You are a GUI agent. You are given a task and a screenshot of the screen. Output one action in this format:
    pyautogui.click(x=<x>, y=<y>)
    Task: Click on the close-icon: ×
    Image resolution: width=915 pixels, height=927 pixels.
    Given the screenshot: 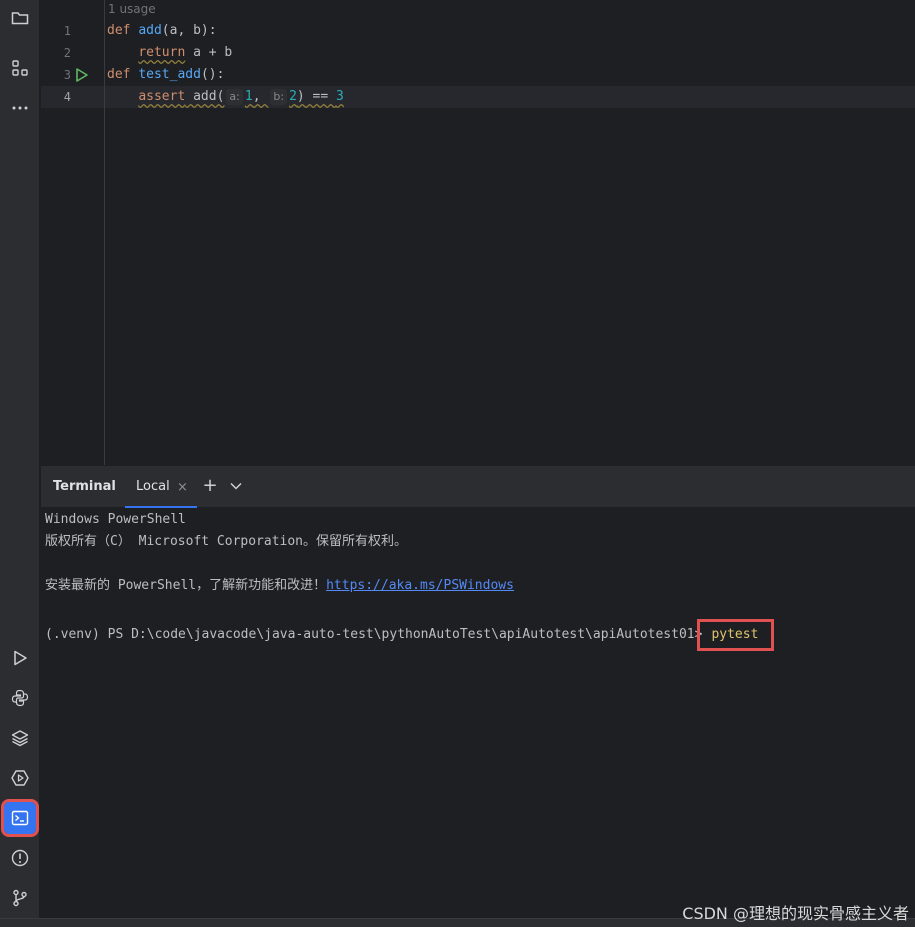 What is the action you would take?
    pyautogui.click(x=182, y=487)
    